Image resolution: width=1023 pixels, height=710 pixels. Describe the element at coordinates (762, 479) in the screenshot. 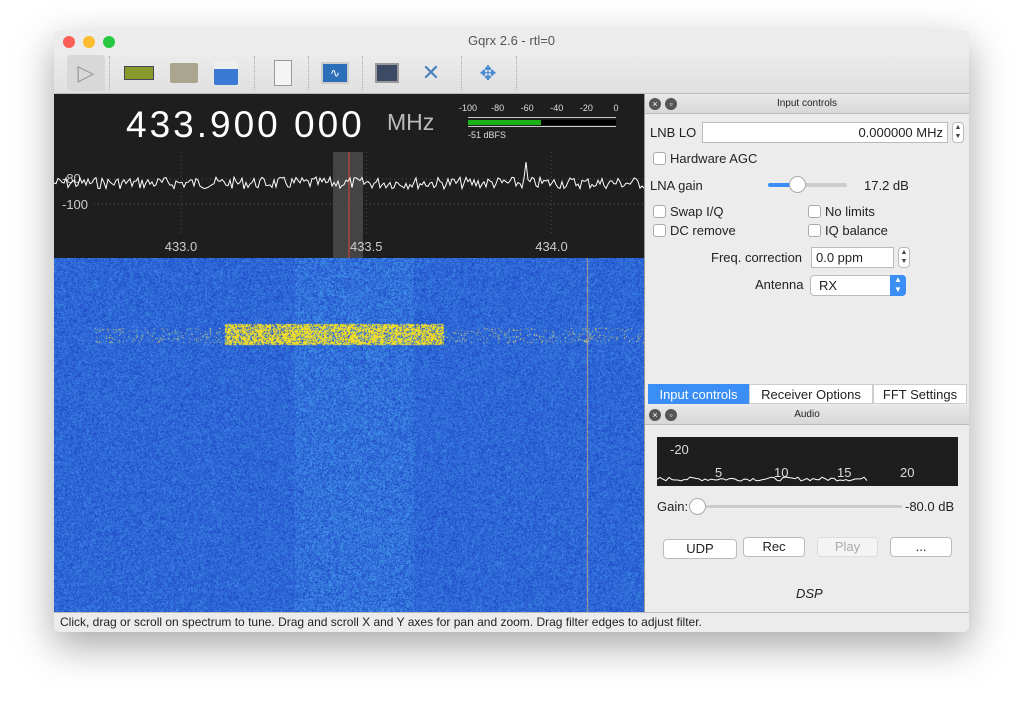

I see `audio-fft-trace` at that location.